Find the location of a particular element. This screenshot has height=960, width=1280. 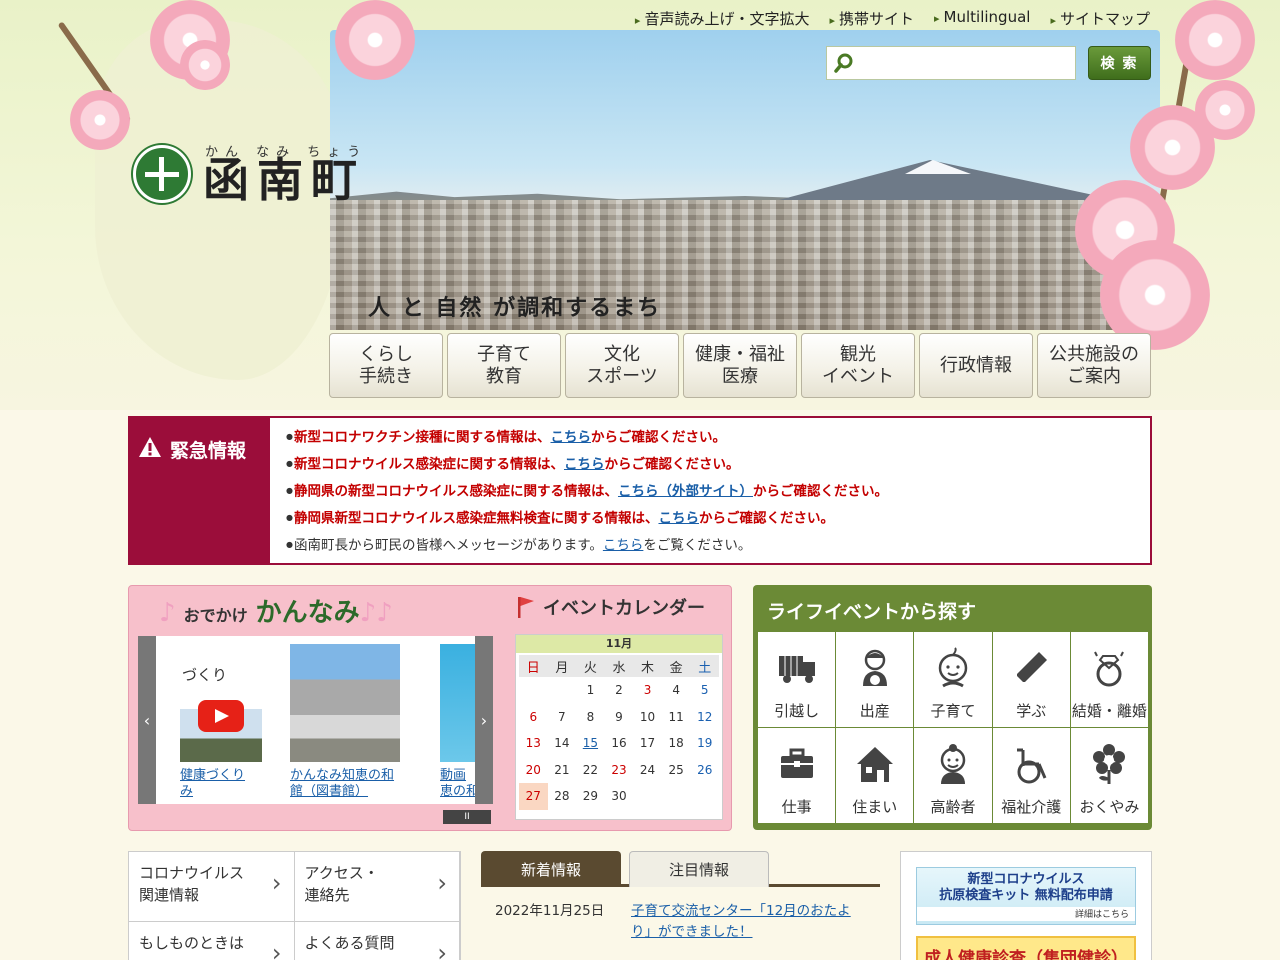

slider-prev-button: ‹ is located at coordinates (147, 720).